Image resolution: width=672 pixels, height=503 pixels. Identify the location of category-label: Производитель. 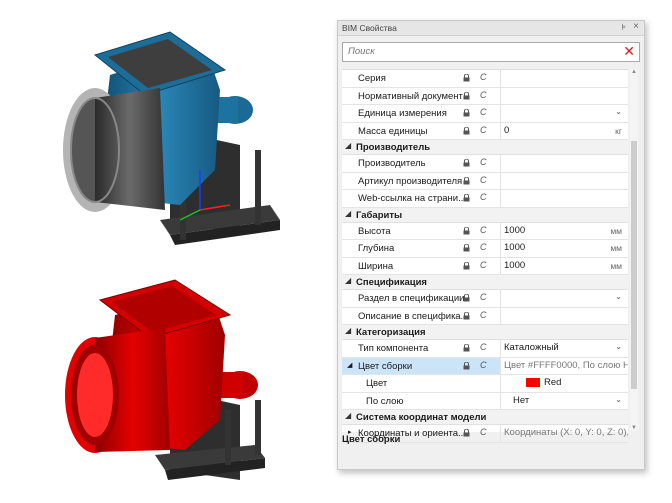
(393, 147).